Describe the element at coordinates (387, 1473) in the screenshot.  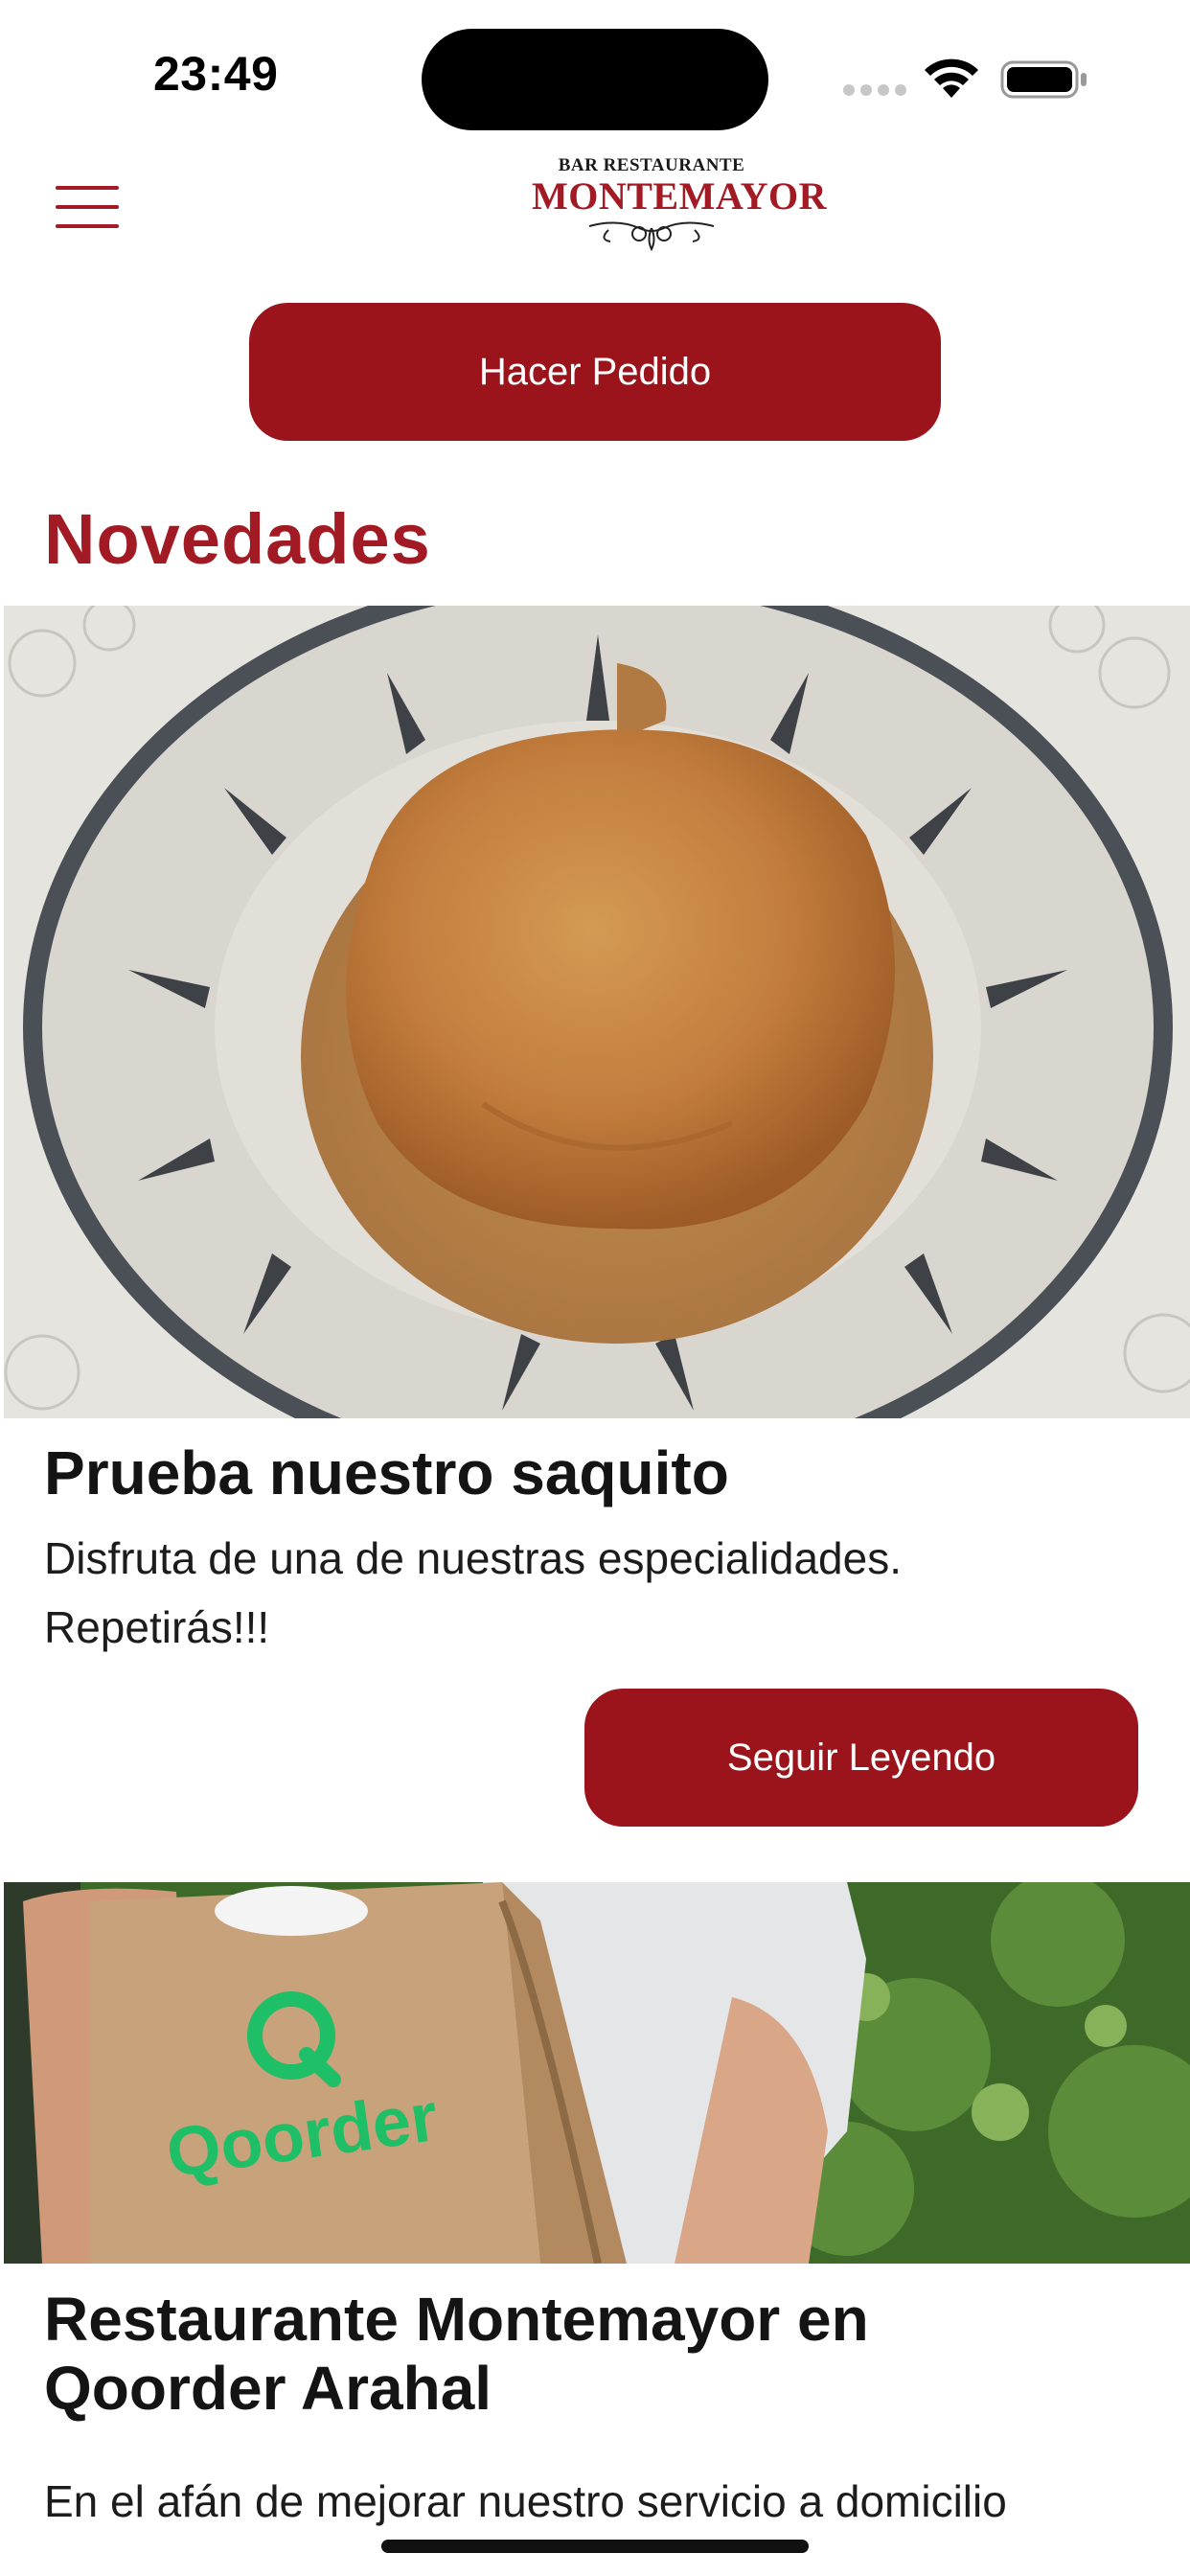
I see `news-title: Prueba nuestro saquito` at that location.